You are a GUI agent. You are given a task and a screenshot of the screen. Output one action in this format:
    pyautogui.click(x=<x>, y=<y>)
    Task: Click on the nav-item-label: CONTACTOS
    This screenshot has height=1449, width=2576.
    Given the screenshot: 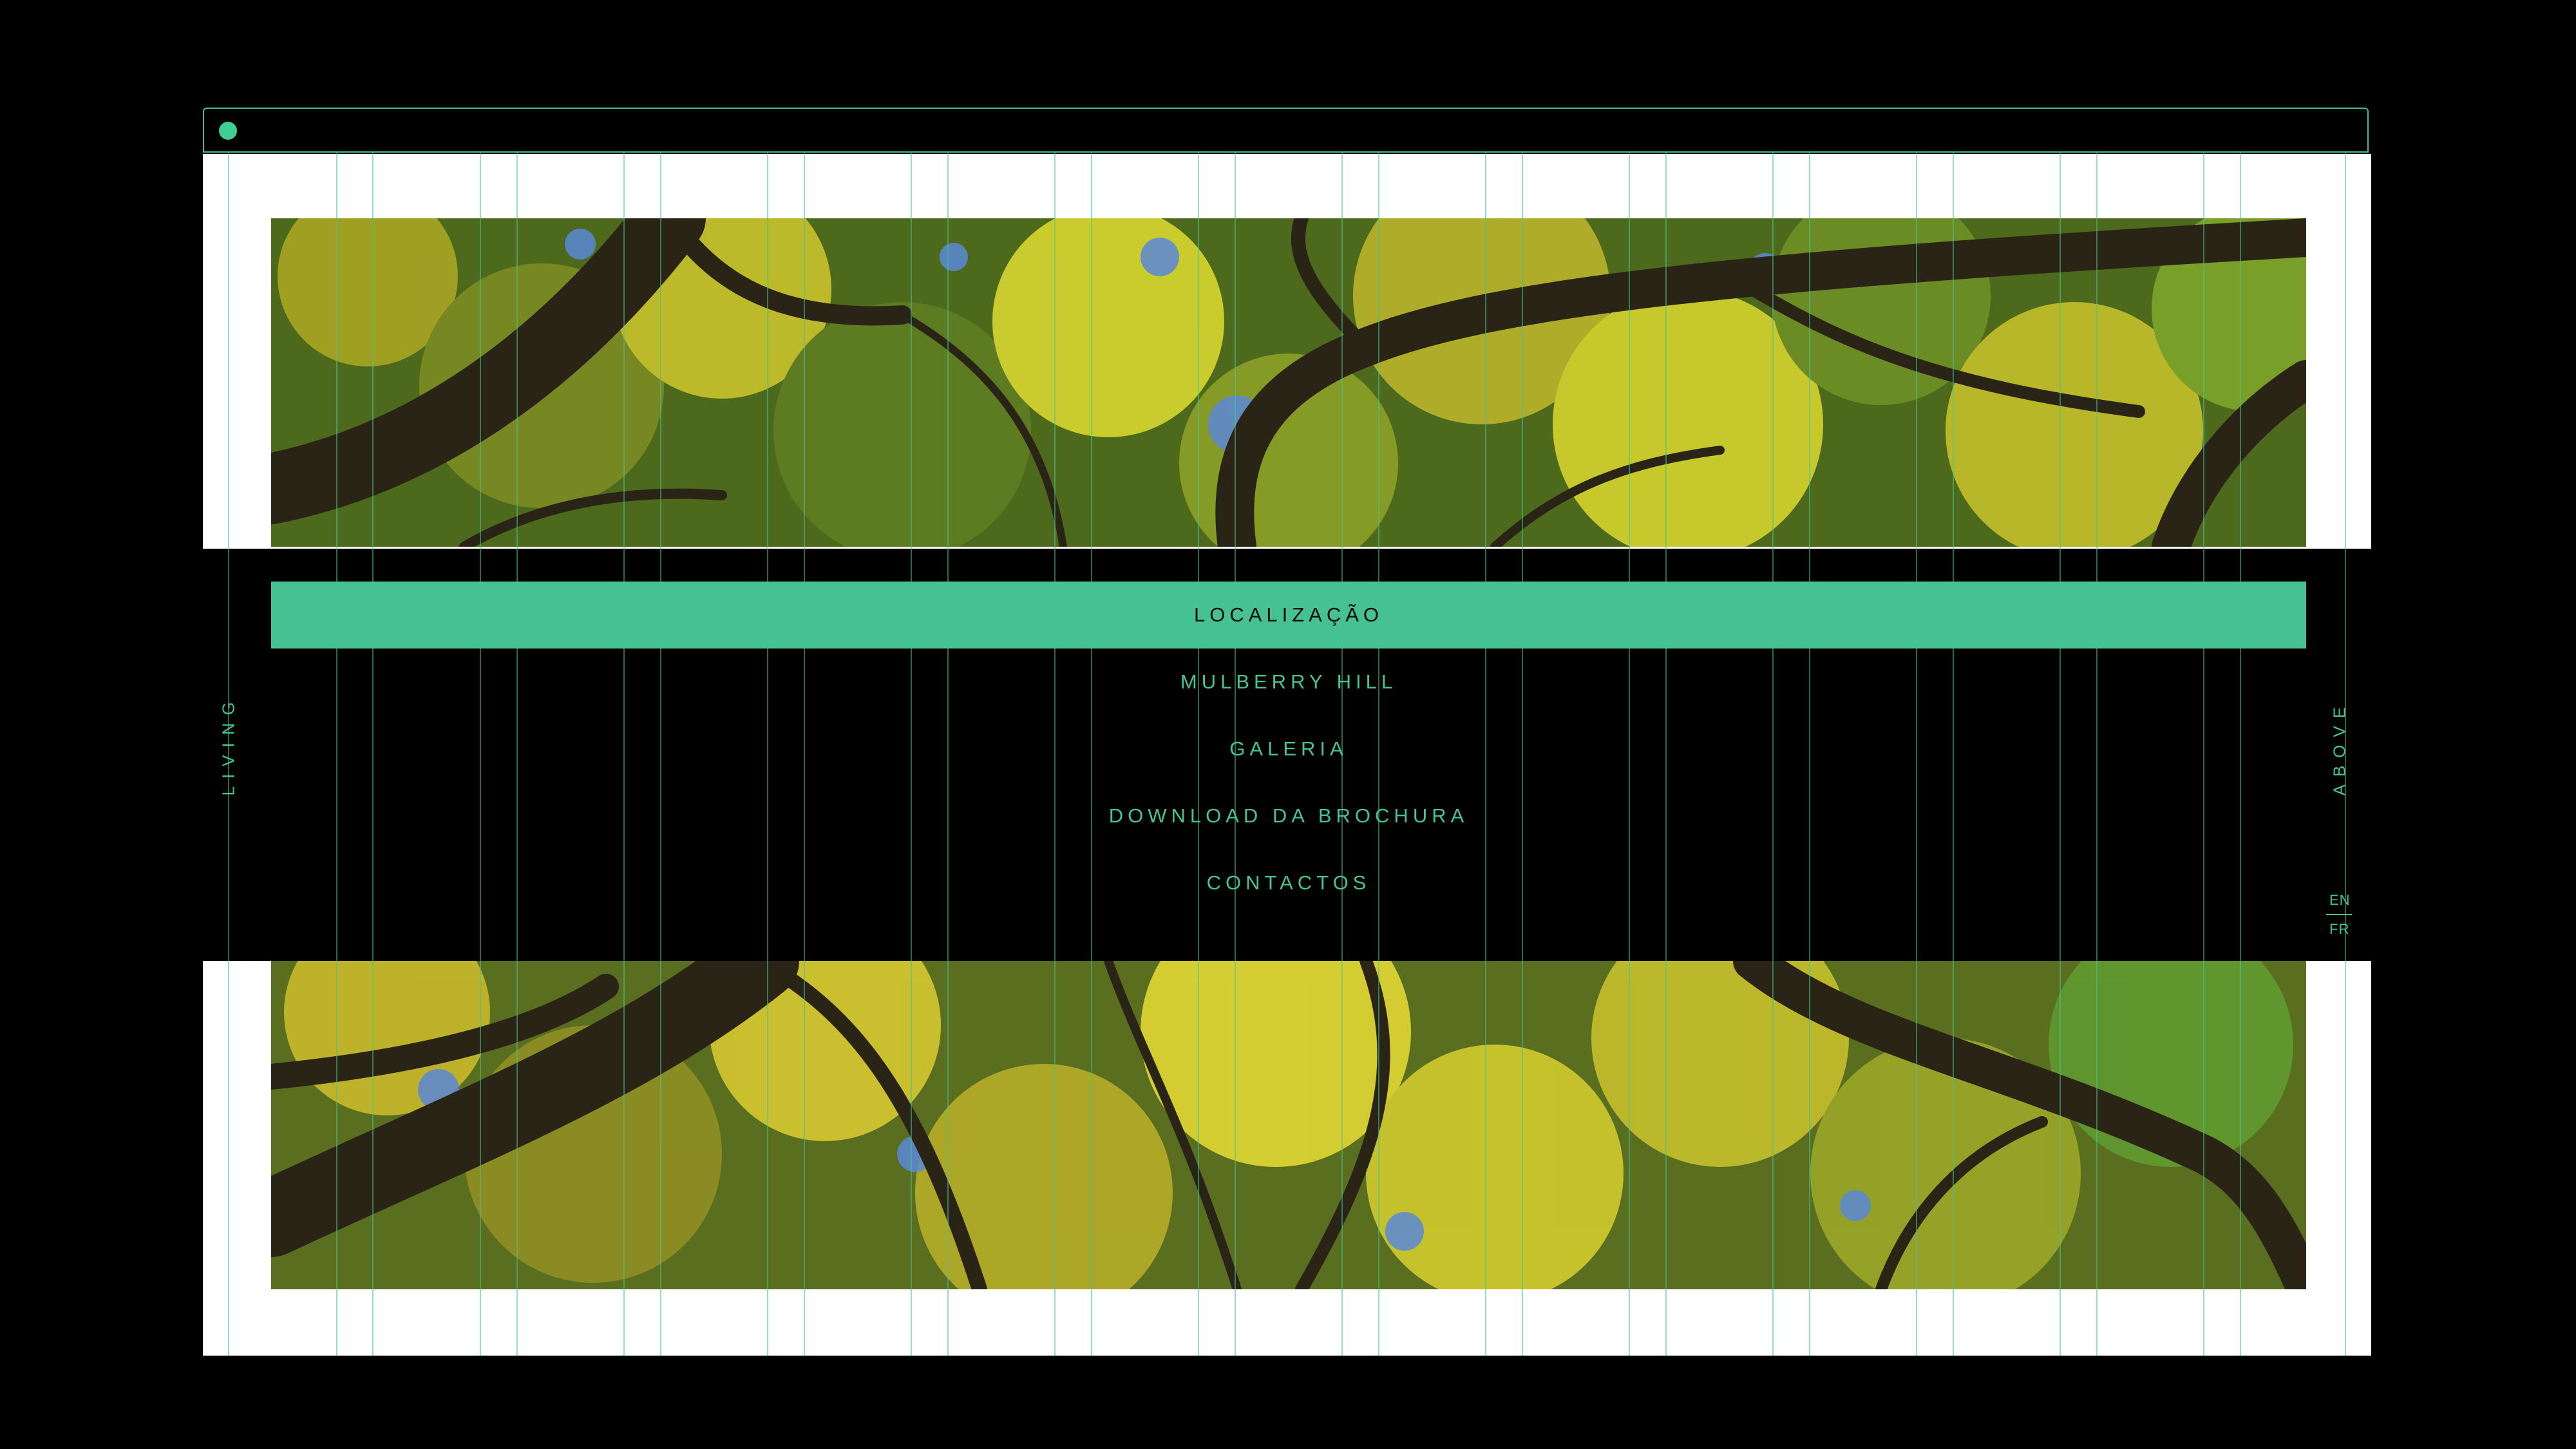 What is the action you would take?
    pyautogui.click(x=1288, y=882)
    